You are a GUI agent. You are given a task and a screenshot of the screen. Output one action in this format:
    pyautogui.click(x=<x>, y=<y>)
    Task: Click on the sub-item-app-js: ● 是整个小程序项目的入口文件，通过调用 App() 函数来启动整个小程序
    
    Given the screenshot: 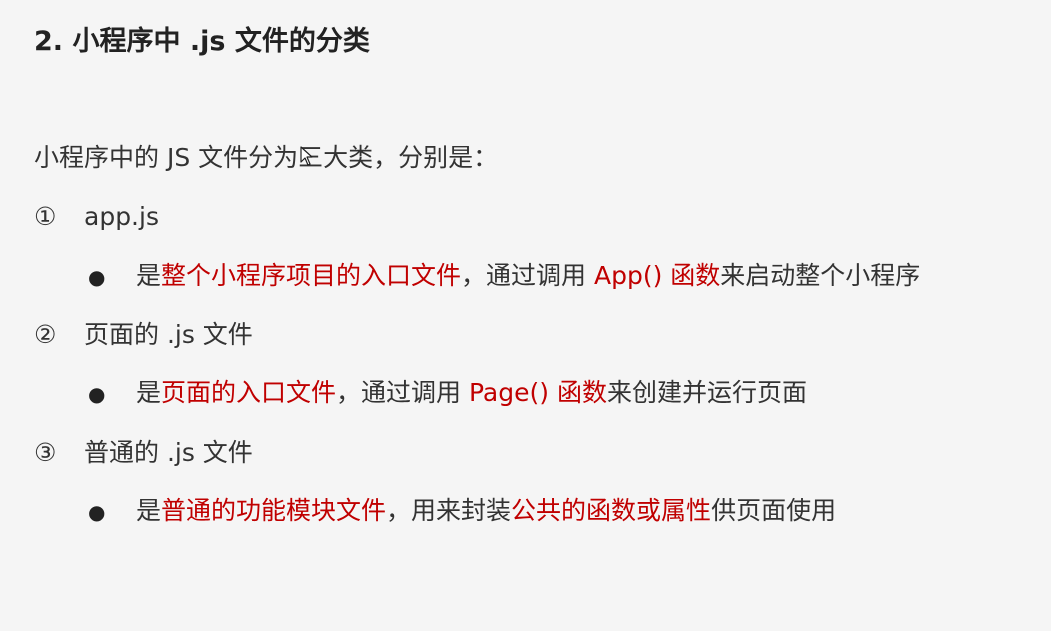 What is the action you would take?
    pyautogui.click(x=504, y=276)
    